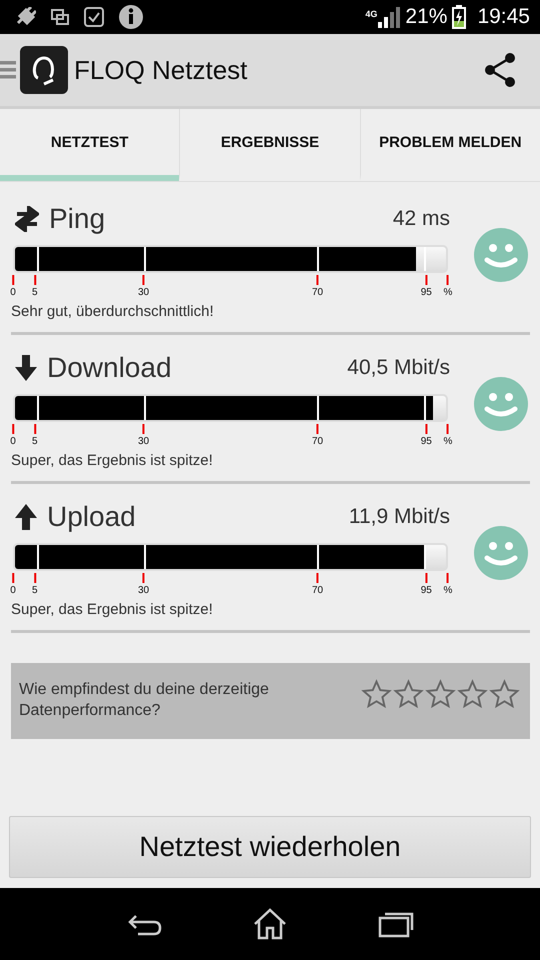  What do you see at coordinates (131, 17) in the screenshot?
I see `info-icon` at bounding box center [131, 17].